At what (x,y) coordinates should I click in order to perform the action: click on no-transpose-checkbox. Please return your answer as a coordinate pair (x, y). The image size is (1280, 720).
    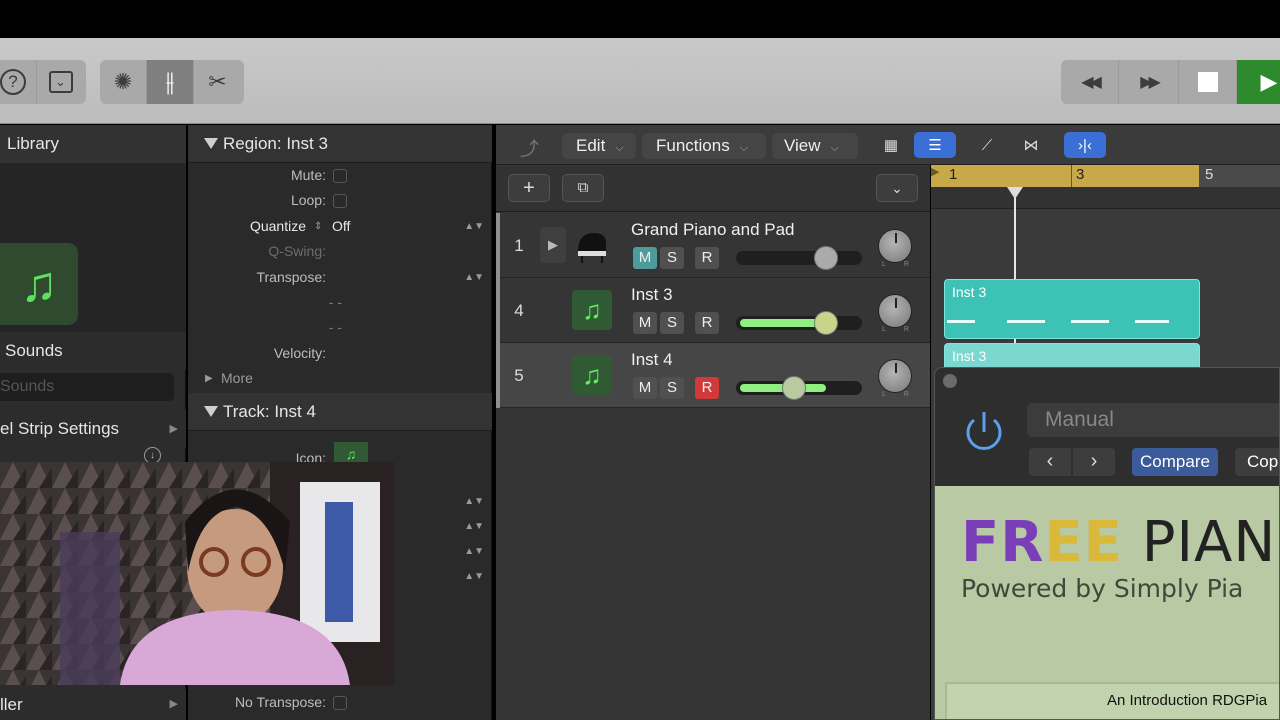
    Looking at the image, I should click on (340, 703).